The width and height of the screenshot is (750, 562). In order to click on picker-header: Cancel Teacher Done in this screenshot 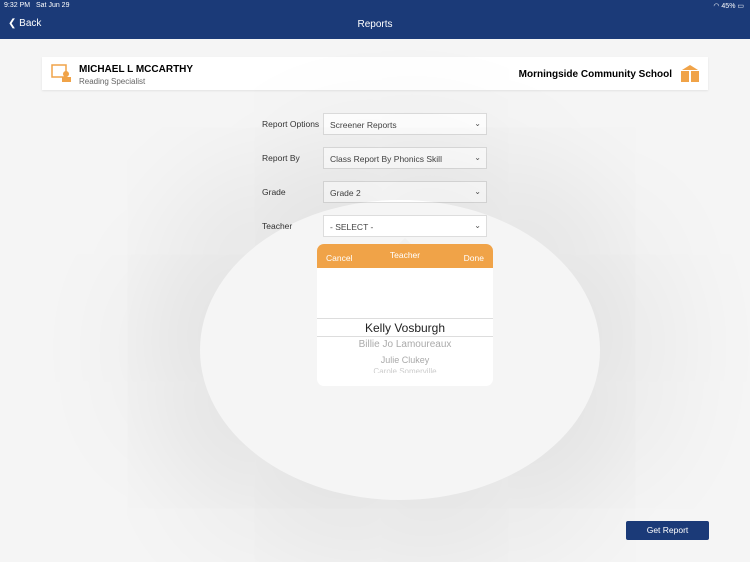, I will do `click(405, 256)`.